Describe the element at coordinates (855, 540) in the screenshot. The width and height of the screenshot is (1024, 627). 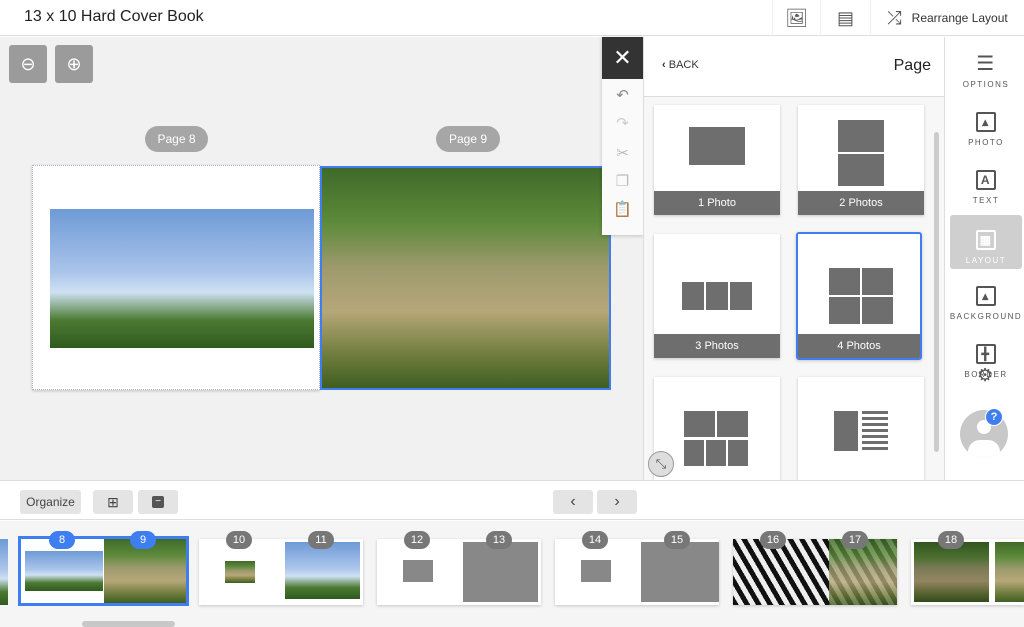
I see `page-number-badge: 17` at that location.